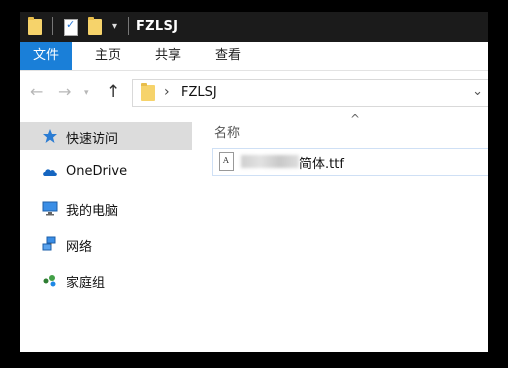 This screenshot has width=508, height=368. Describe the element at coordinates (97, 171) in the screenshot. I see `sidebar-item-label: OneDrive` at that location.